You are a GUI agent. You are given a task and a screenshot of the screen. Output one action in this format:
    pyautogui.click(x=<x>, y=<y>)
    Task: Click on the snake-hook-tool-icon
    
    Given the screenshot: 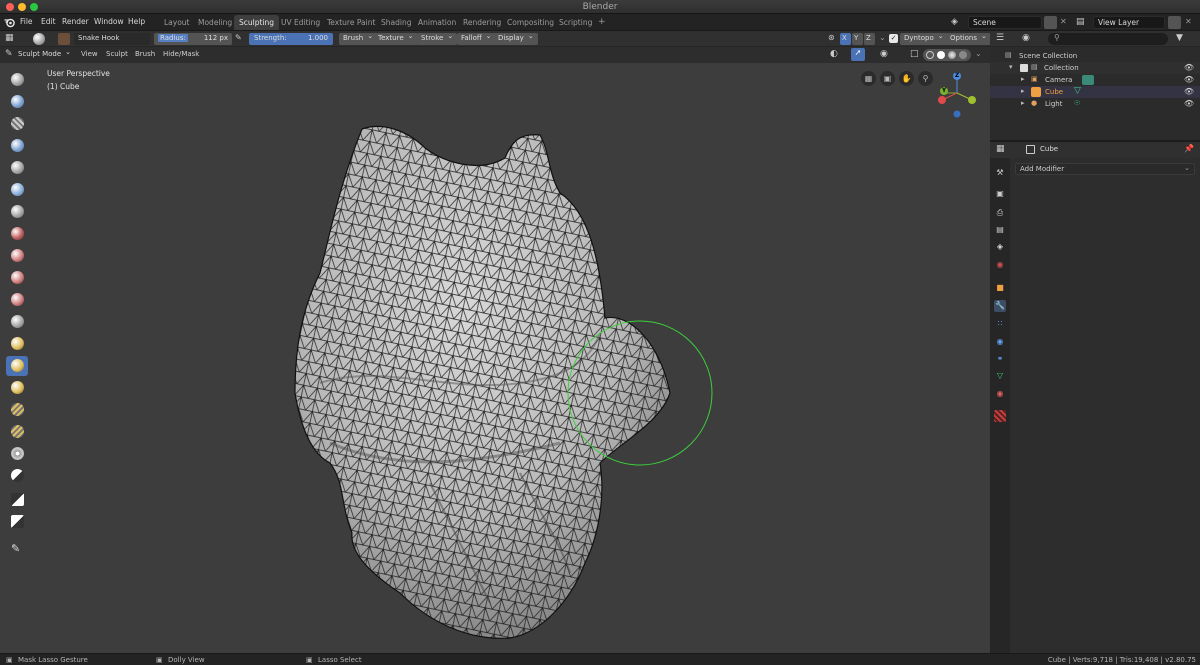 What is the action you would take?
    pyautogui.click(x=17, y=366)
    